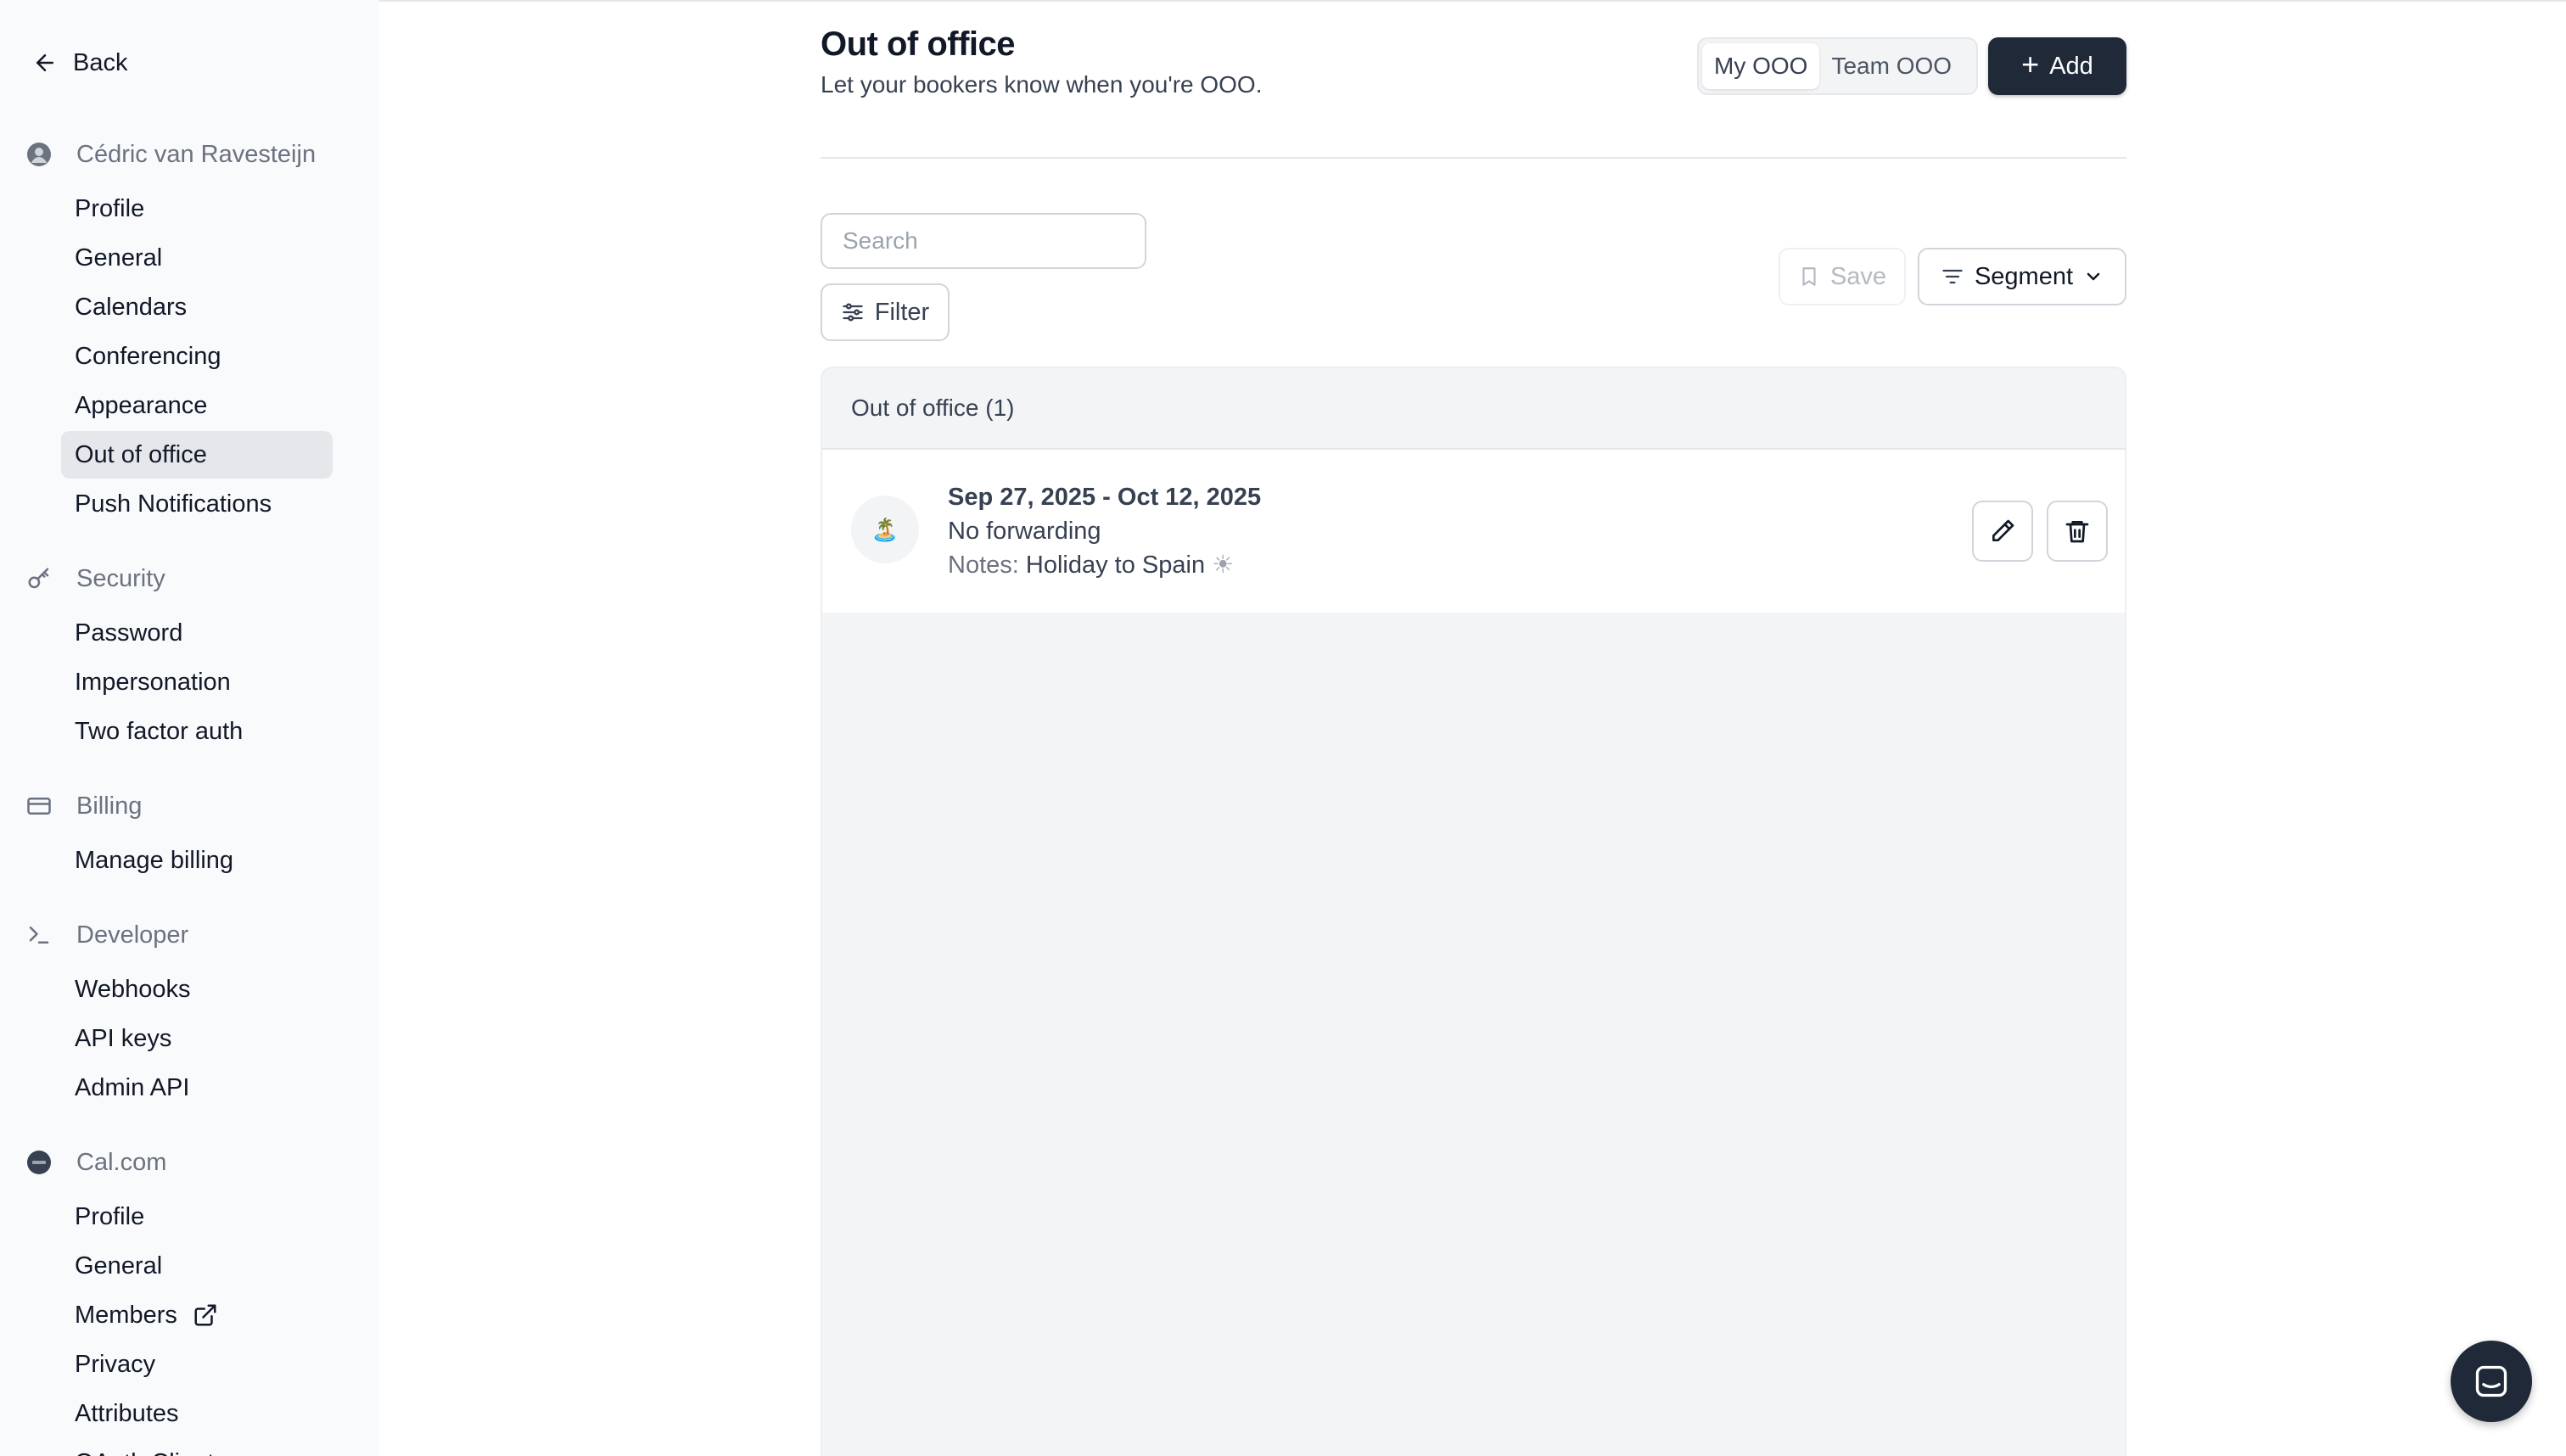 The width and height of the screenshot is (2566, 1456). Describe the element at coordinates (1809, 276) in the screenshot. I see `bookmark-icon` at that location.